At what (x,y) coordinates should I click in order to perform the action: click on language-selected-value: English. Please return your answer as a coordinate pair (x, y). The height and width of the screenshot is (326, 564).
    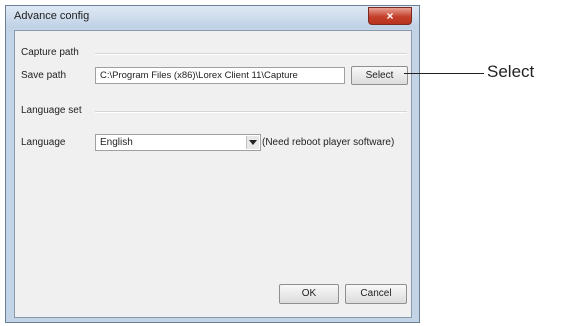
    Looking at the image, I should click on (116, 142).